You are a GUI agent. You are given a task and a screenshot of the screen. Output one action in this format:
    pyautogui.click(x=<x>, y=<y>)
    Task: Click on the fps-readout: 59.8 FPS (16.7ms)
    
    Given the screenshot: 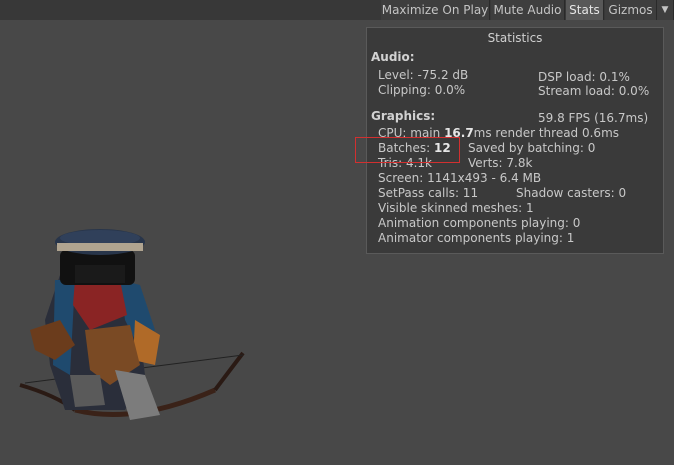 What is the action you would take?
    pyautogui.click(x=593, y=118)
    